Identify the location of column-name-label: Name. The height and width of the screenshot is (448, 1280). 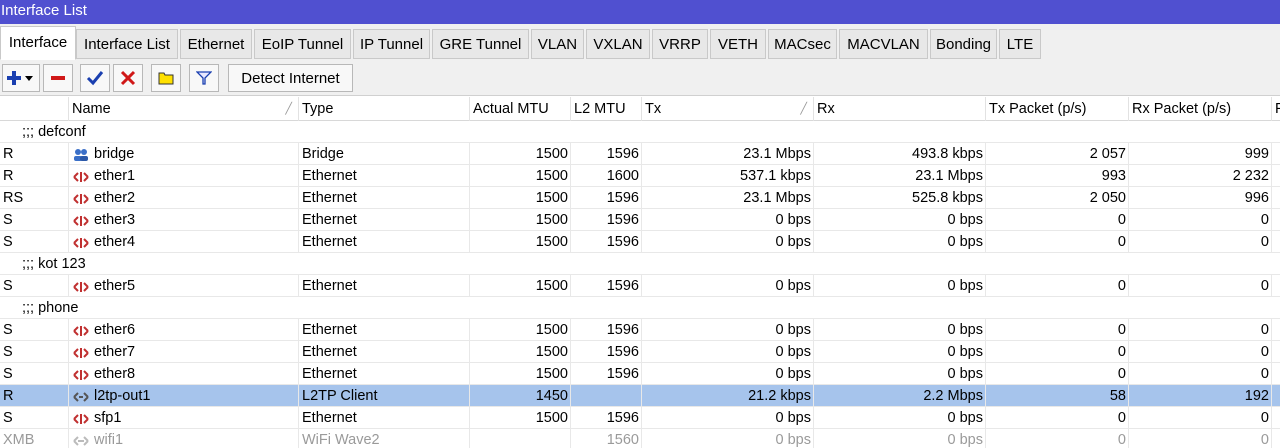
(91, 109).